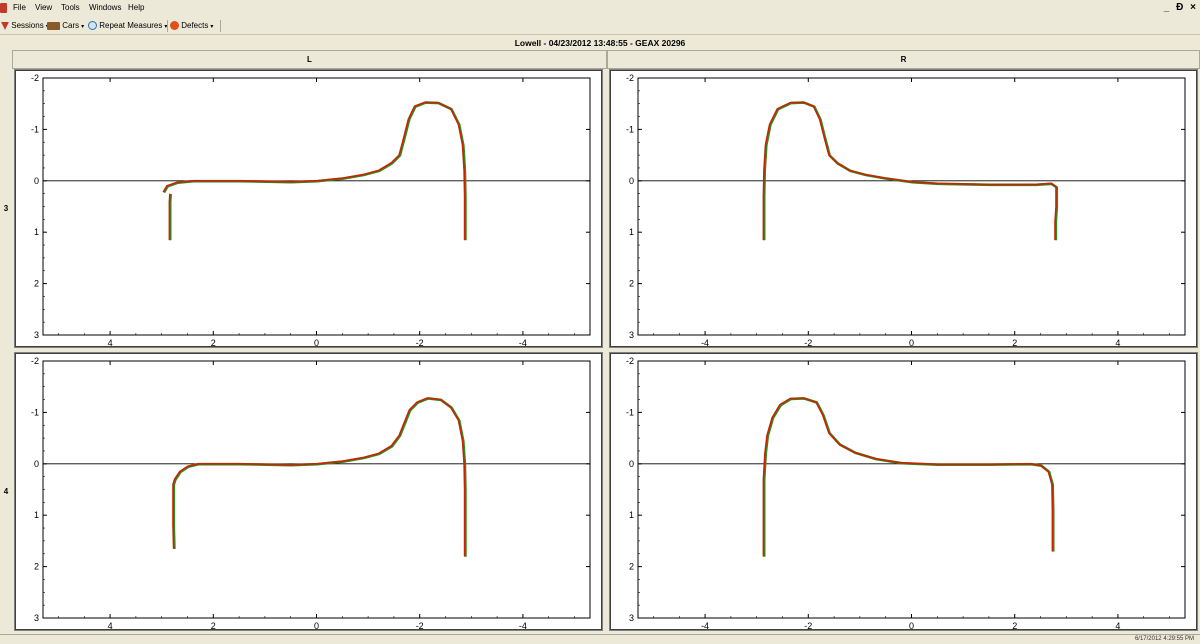 The height and width of the screenshot is (644, 1200). I want to click on window-controls: _ Ɖ ×, so click(1178, 7).